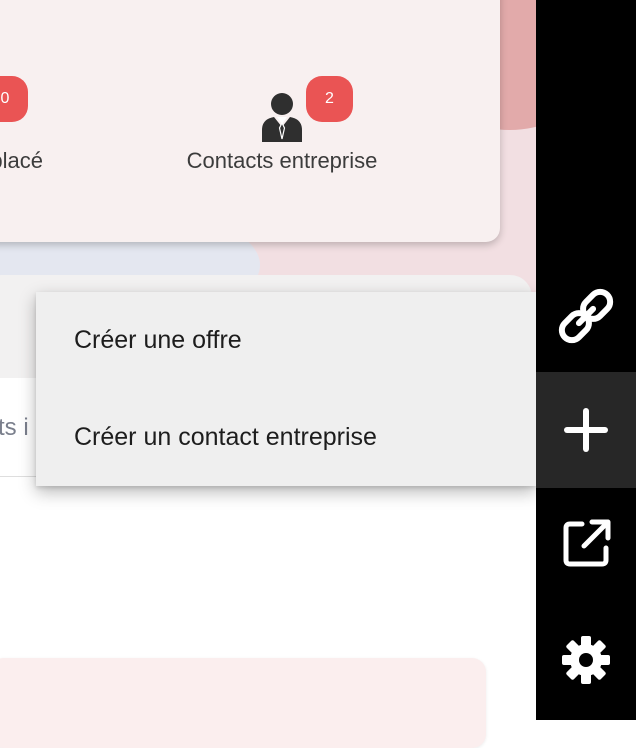  What do you see at coordinates (282, 160) in the screenshot?
I see `contacts-label: Contacts entreprise` at bounding box center [282, 160].